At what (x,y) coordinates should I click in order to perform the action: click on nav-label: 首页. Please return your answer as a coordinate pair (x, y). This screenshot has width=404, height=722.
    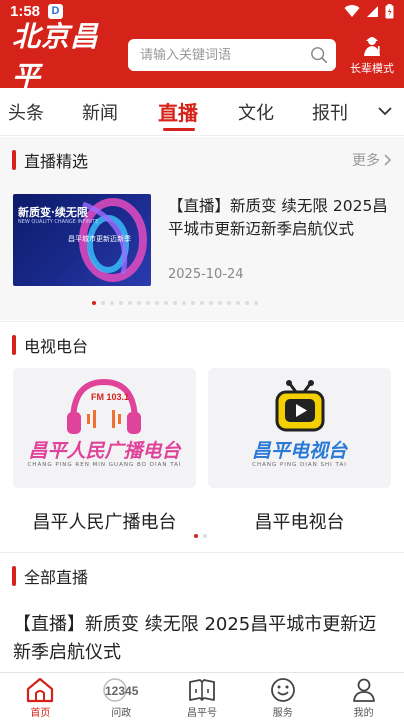
    Looking at the image, I should click on (40, 713).